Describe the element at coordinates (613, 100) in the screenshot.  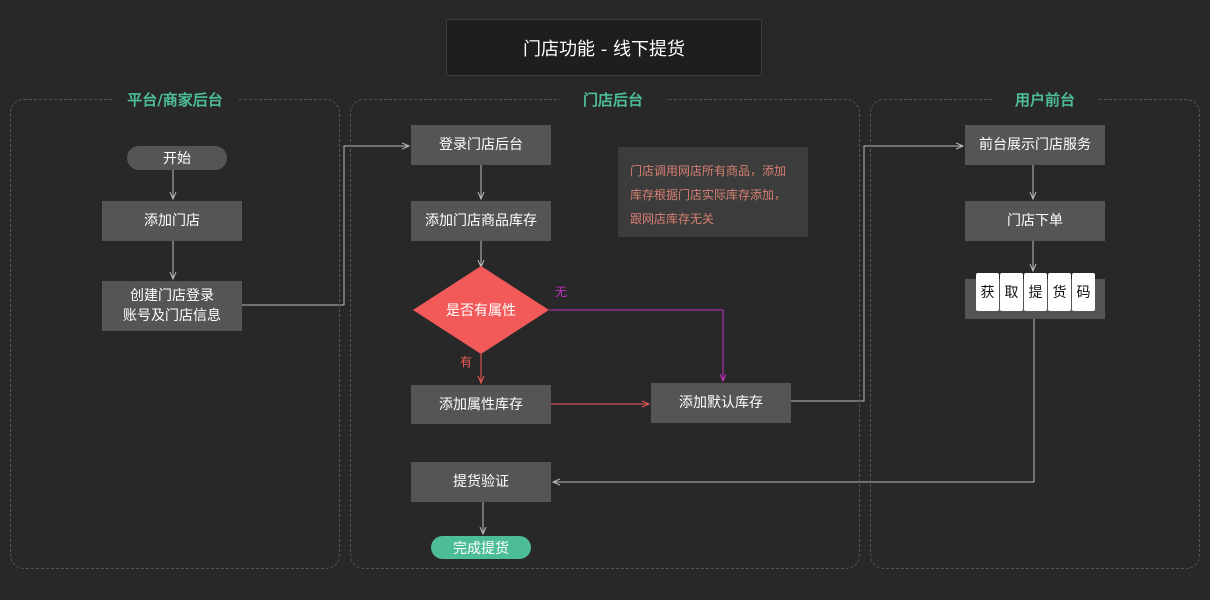
I see `lane-store-title: 门店后台` at that location.